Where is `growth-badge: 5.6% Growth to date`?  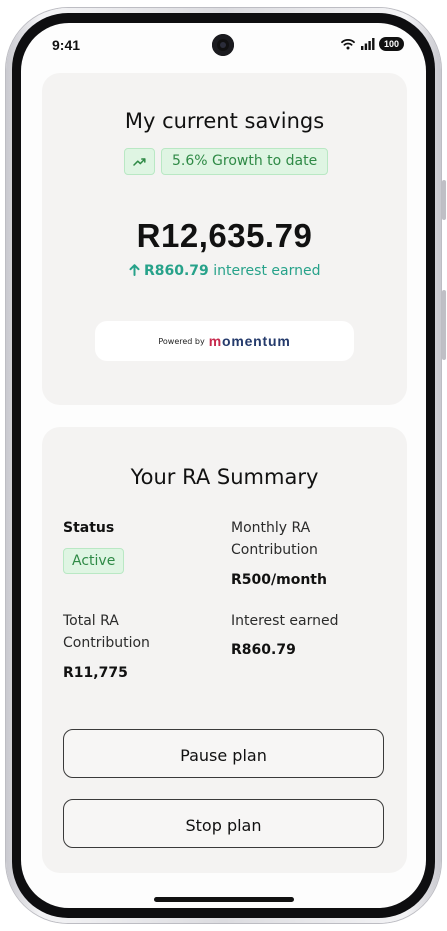 growth-badge: 5.6% Growth to date is located at coordinates (245, 161).